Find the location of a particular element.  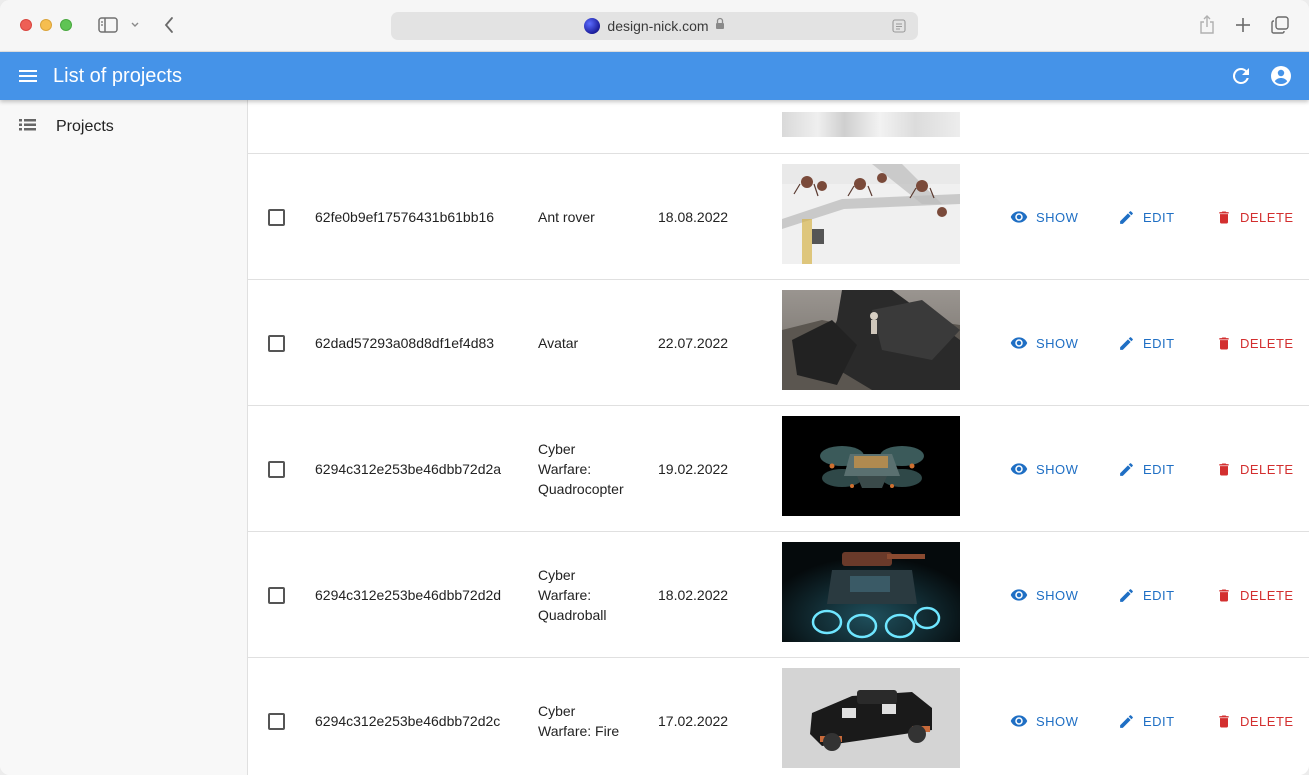

address-bar: design-nick.com is located at coordinates (654, 26).